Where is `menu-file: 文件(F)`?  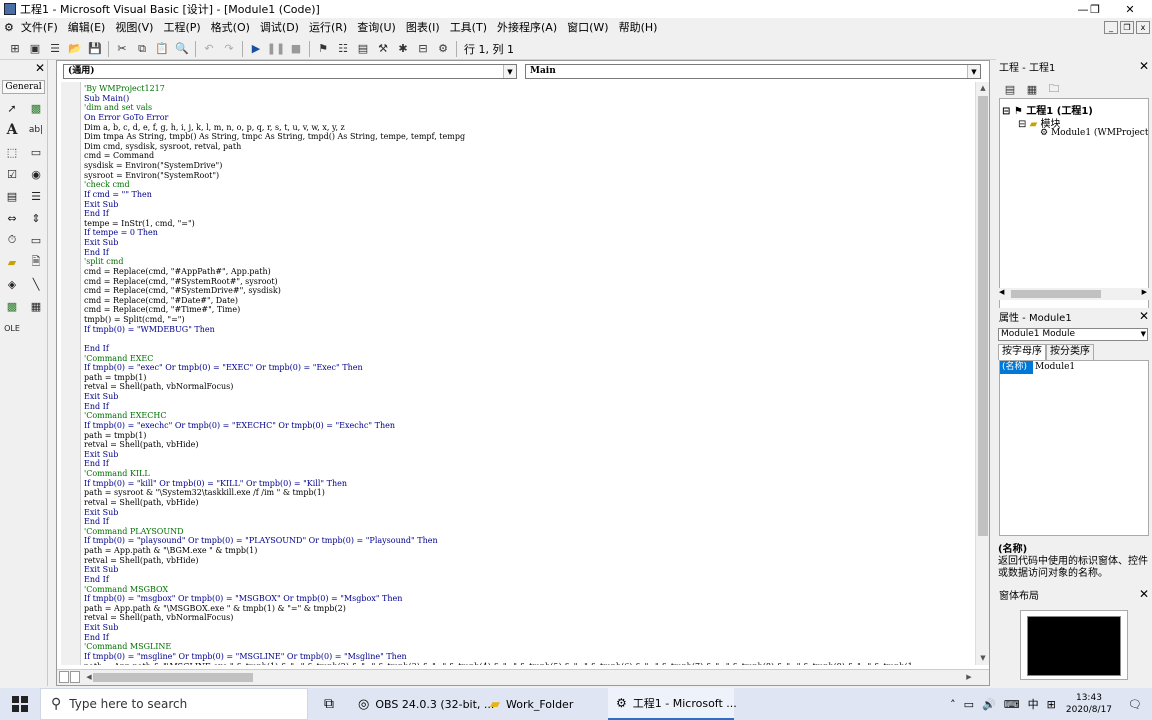
menu-file: 文件(F) is located at coordinates (39, 28).